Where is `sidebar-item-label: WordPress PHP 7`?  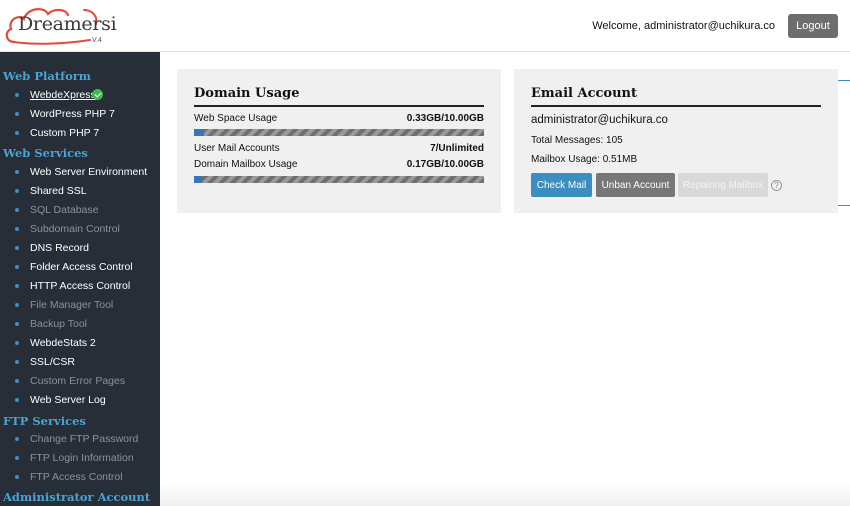 sidebar-item-label: WordPress PHP 7 is located at coordinates (72, 114).